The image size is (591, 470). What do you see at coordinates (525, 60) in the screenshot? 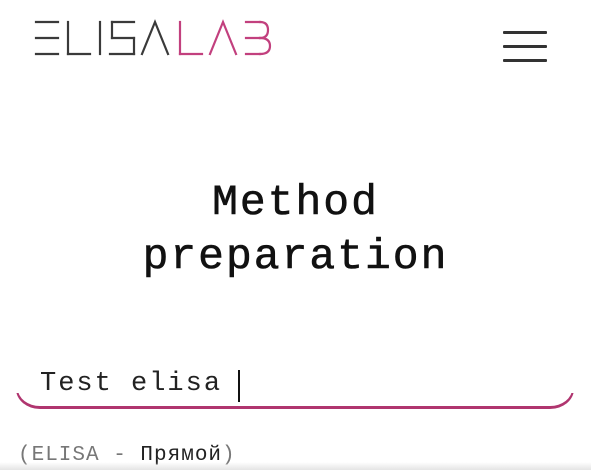
I see `menu-bar-bottom` at bounding box center [525, 60].